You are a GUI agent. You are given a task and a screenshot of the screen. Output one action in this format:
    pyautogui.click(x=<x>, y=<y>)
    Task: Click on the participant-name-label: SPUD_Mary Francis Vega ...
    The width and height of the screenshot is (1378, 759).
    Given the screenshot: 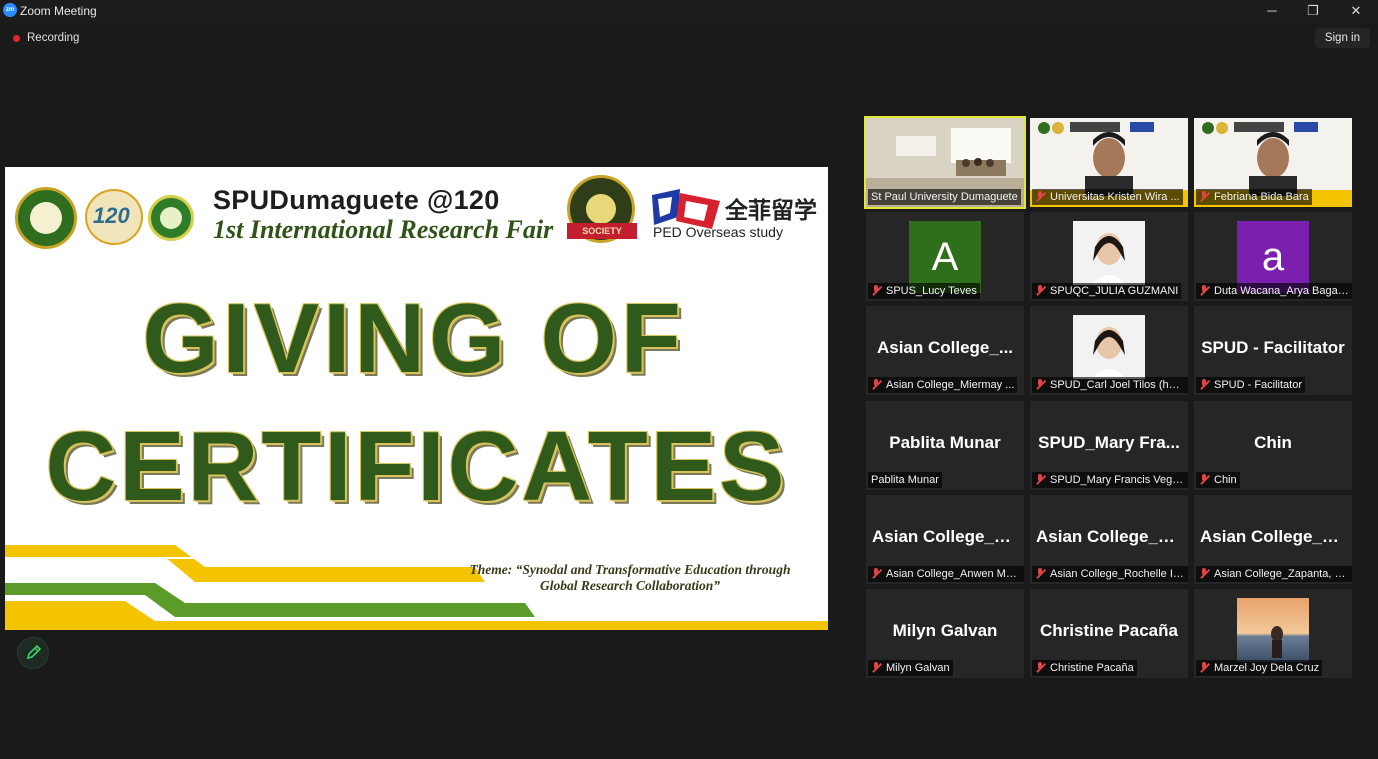 What is the action you would take?
    pyautogui.click(x=1110, y=480)
    